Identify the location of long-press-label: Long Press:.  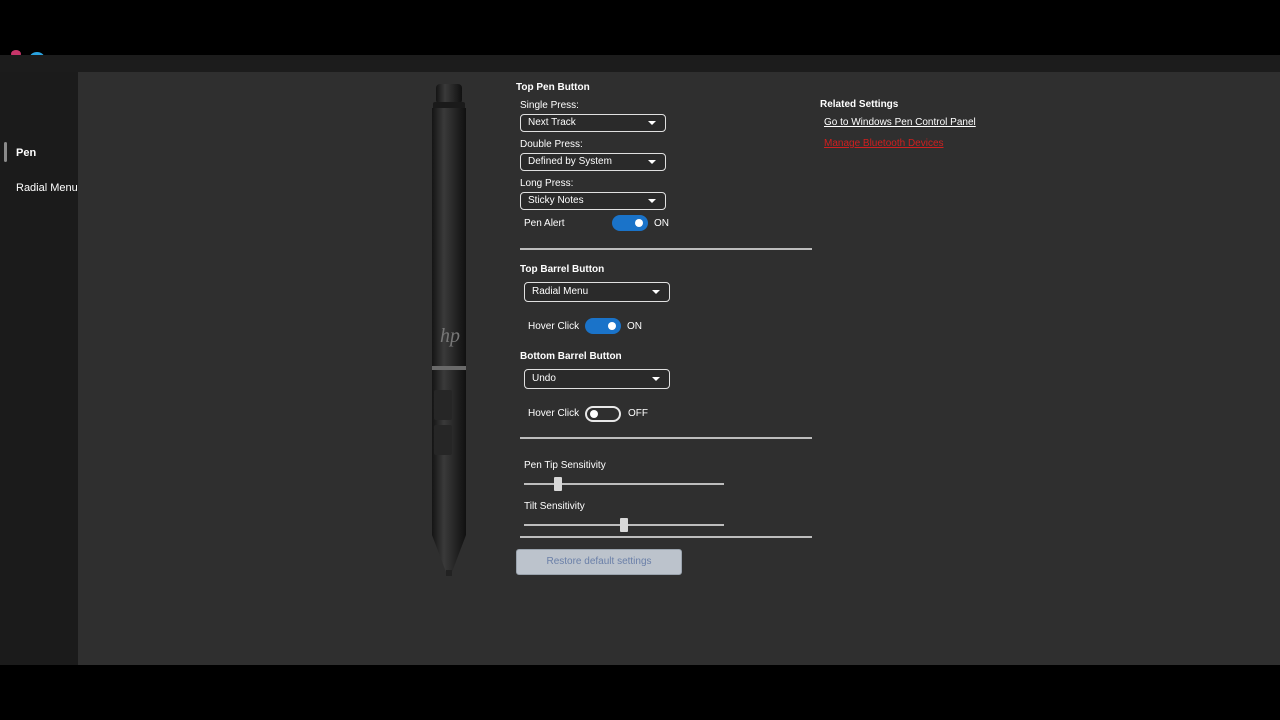
(547, 183).